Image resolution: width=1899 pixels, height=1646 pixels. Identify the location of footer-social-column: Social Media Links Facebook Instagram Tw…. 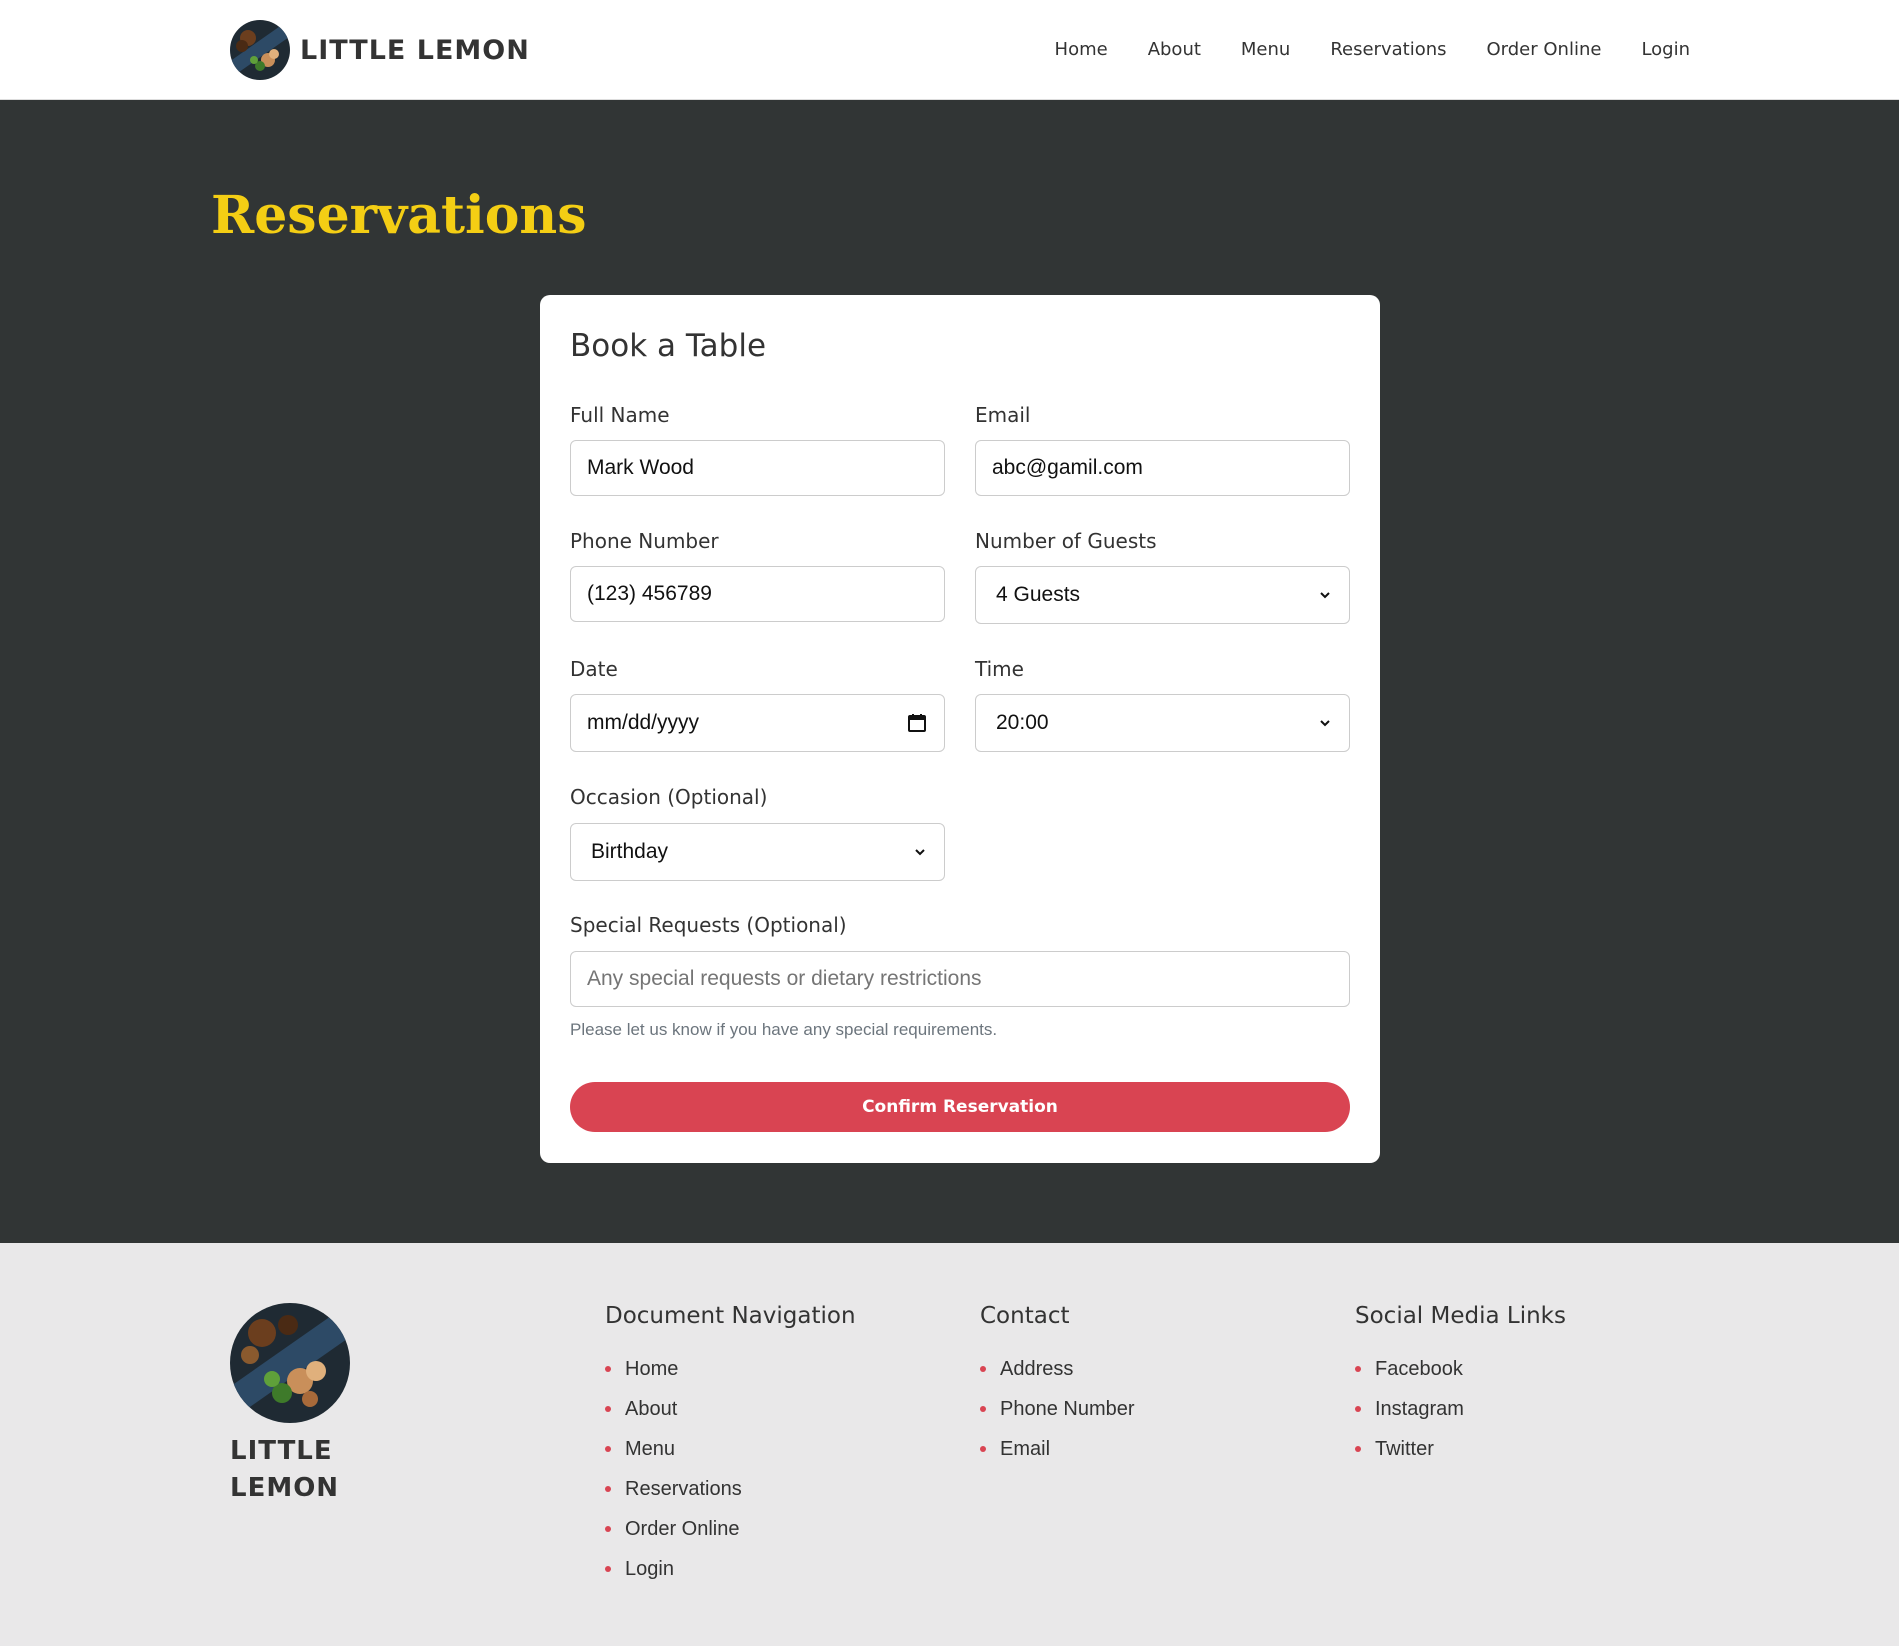
(1460, 1386).